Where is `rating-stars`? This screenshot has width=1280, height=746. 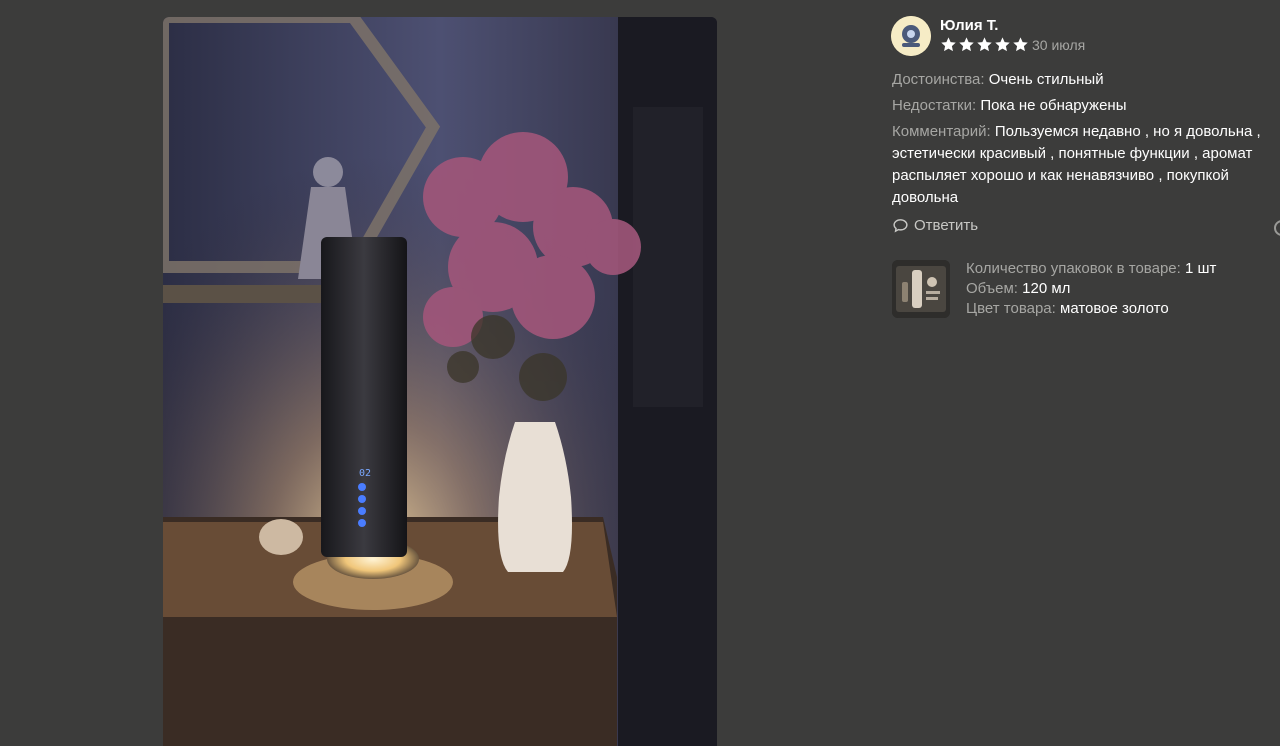 rating-stars is located at coordinates (984, 44).